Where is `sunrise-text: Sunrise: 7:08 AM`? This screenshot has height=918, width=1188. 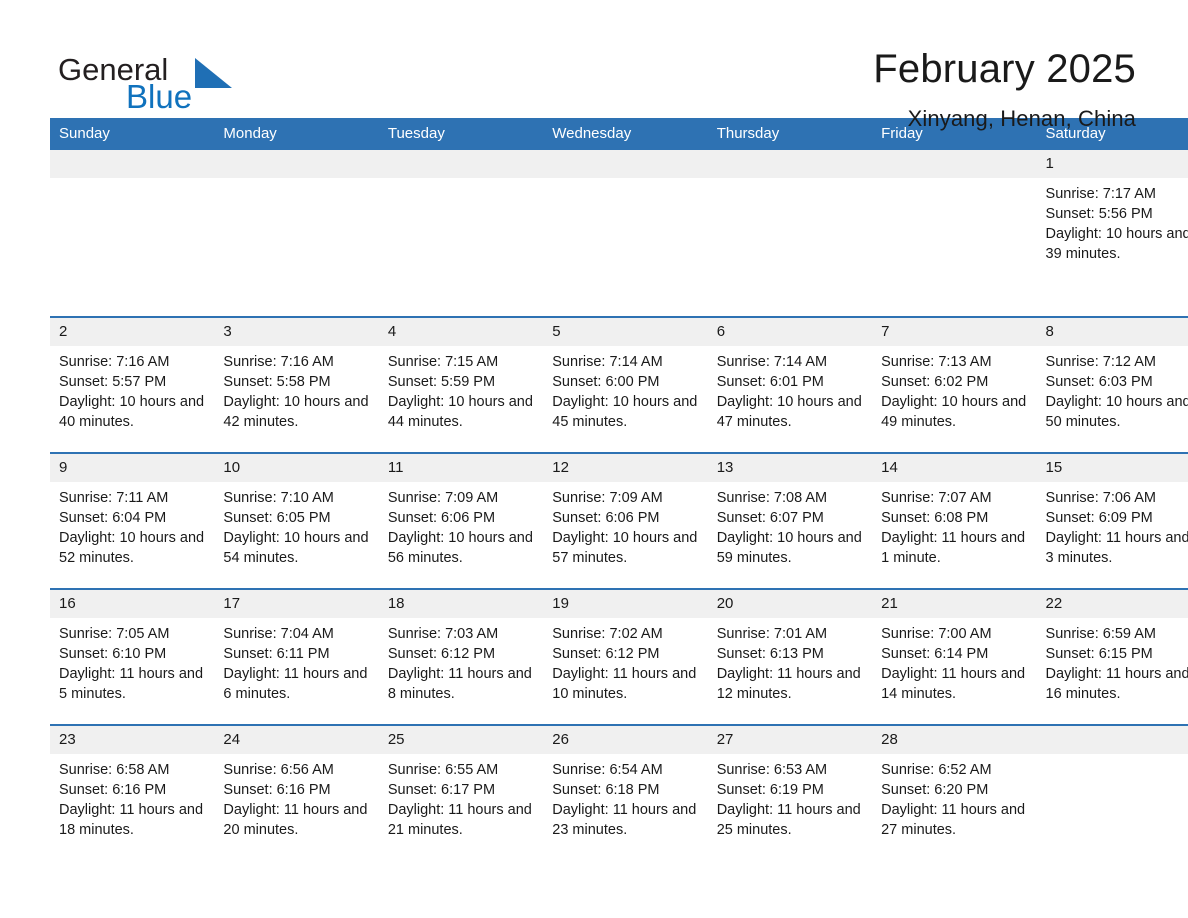
sunrise-text: Sunrise: 7:08 AM is located at coordinates (772, 498).